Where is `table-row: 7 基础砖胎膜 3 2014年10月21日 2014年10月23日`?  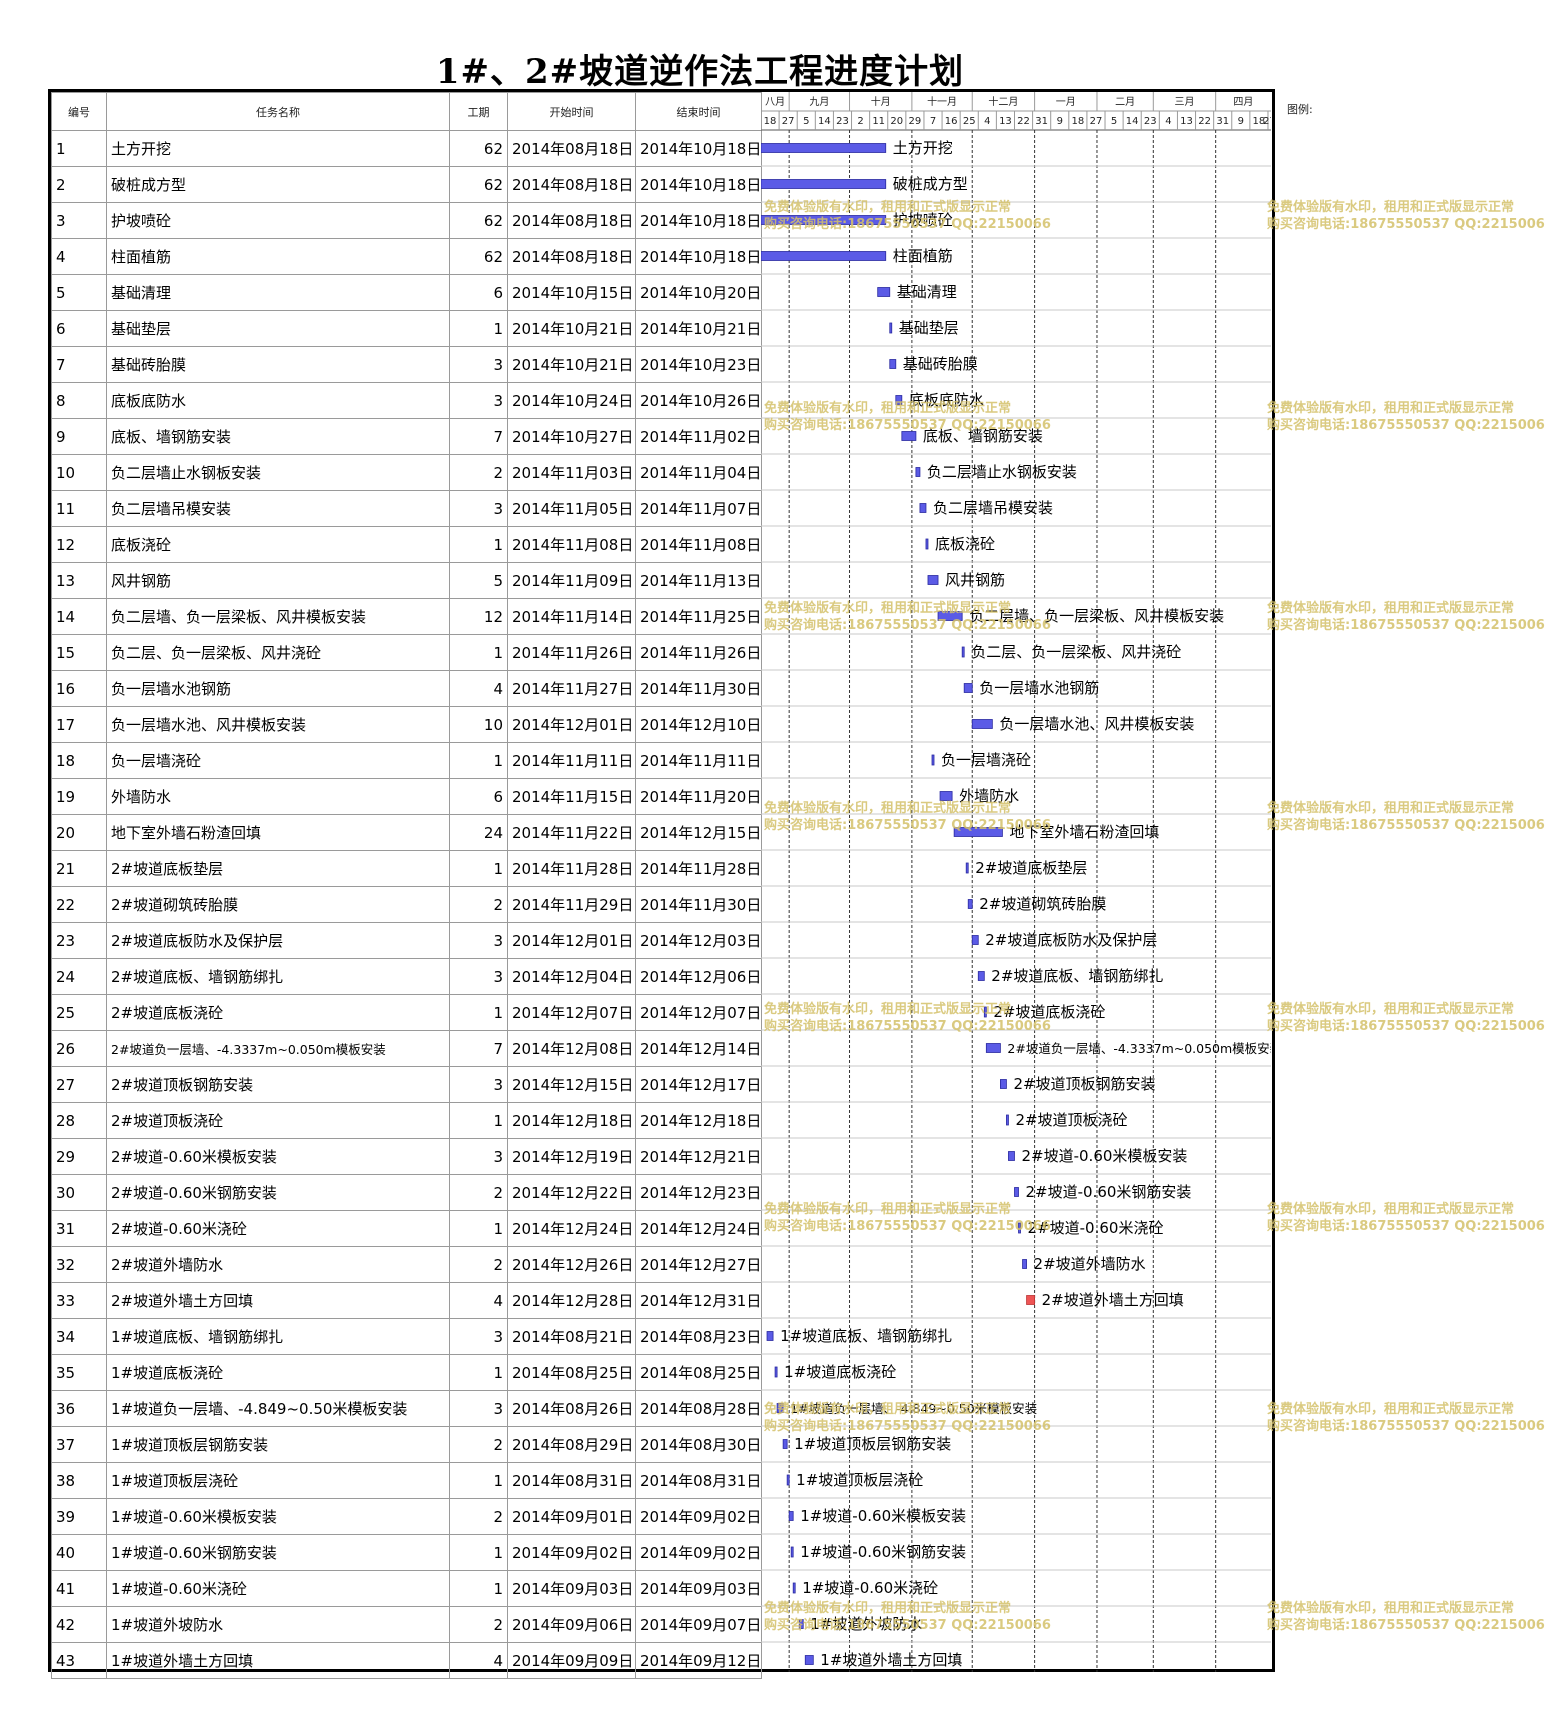
table-row: 7 基础砖胎膜 3 2014年10月21日 2014年10月23日 is located at coordinates (406, 364).